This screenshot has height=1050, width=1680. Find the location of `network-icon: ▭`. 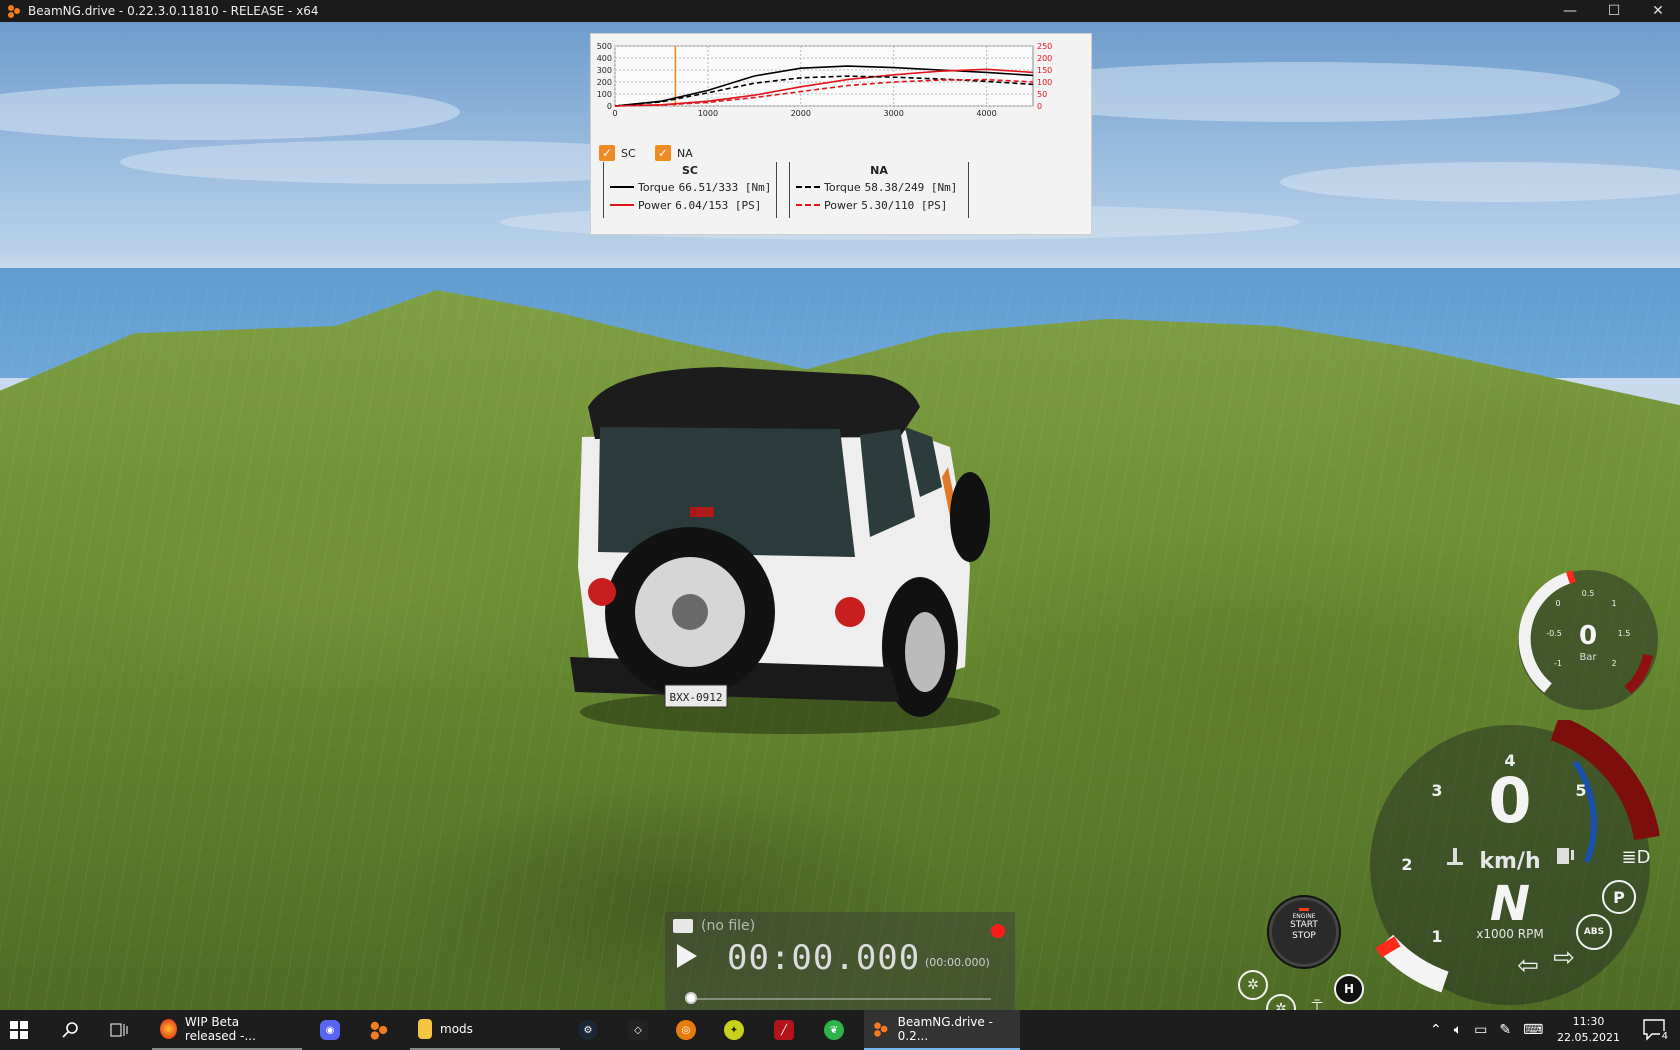

network-icon: ▭ is located at coordinates (1480, 1030).